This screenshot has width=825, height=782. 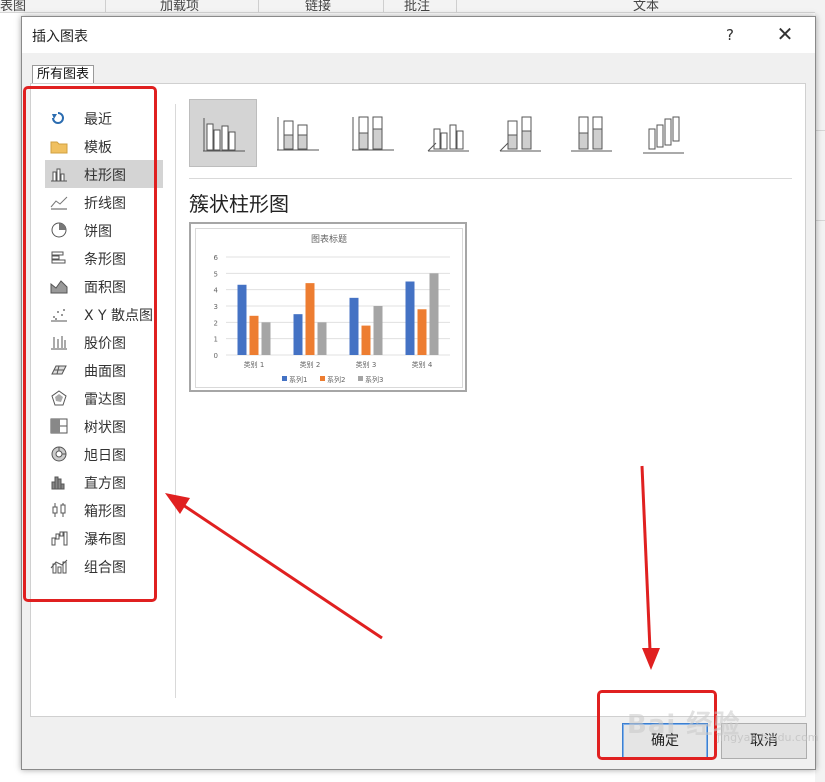 What do you see at coordinates (177, 503) in the screenshot?
I see `annotation-arrow-left-head` at bounding box center [177, 503].